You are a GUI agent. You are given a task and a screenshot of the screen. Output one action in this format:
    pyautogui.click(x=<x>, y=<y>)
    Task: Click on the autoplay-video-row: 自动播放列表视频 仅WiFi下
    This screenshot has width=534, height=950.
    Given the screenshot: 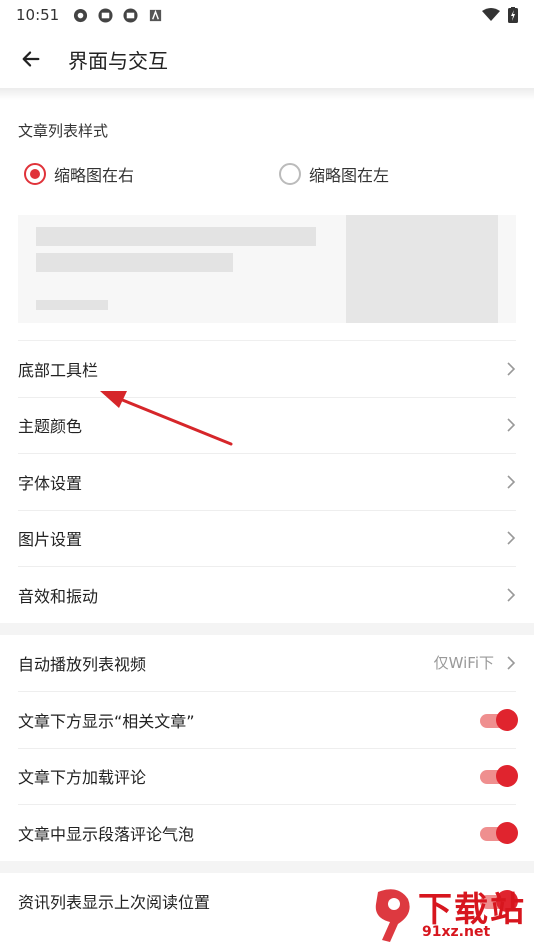 What is the action you would take?
    pyautogui.click(x=267, y=663)
    